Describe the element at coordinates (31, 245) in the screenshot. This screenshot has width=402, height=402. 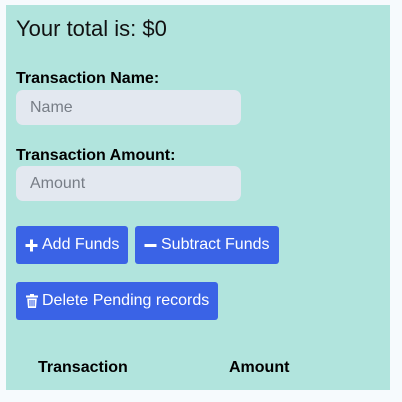
I see `plus-icon` at that location.